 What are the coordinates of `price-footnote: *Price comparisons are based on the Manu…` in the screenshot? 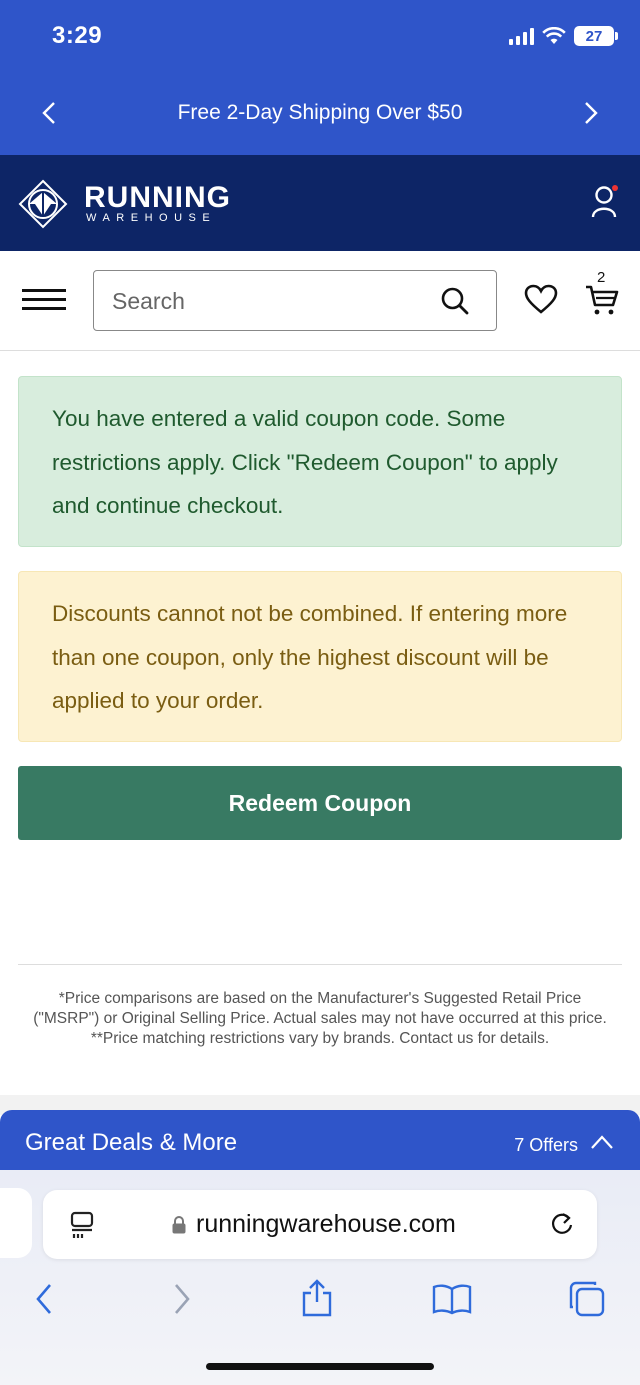 It's located at (320, 1019).